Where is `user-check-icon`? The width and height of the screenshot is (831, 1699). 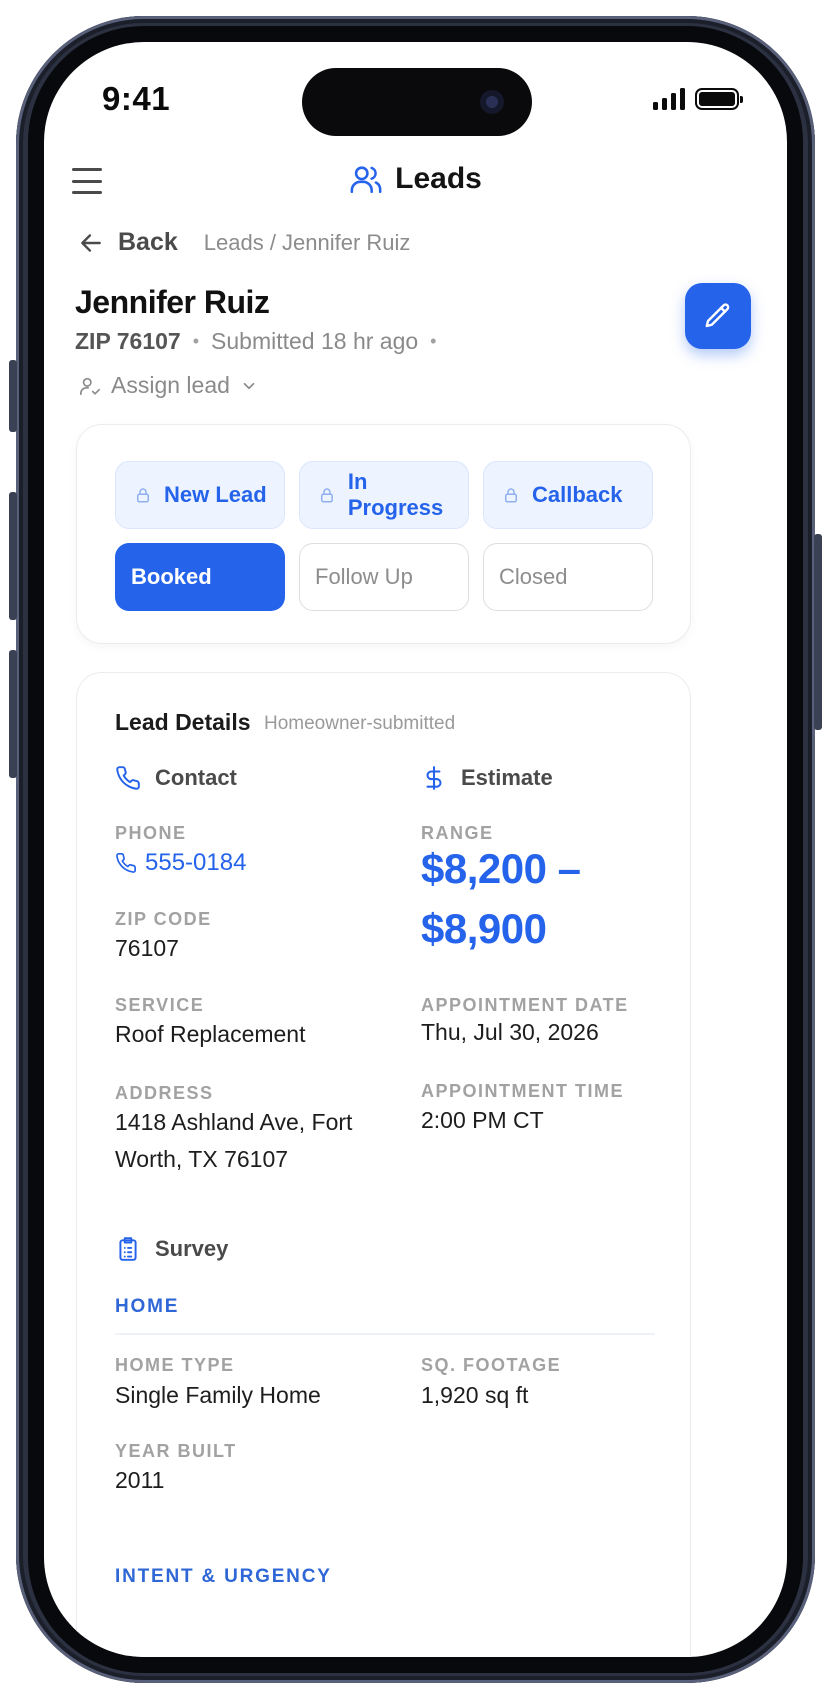 user-check-icon is located at coordinates (90, 386).